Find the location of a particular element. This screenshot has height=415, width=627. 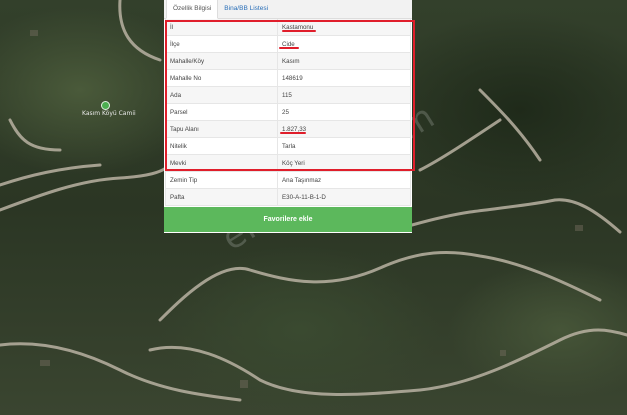

table-row: Parsel 25 is located at coordinates (288, 112).